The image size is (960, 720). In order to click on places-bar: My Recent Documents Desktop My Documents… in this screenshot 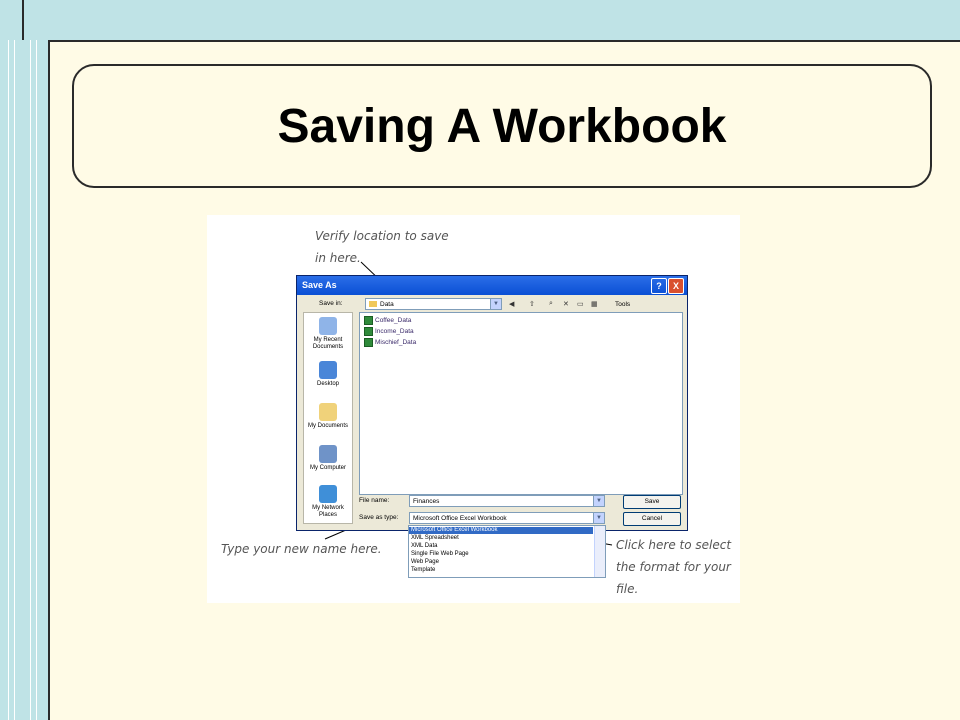, I will do `click(328, 418)`.